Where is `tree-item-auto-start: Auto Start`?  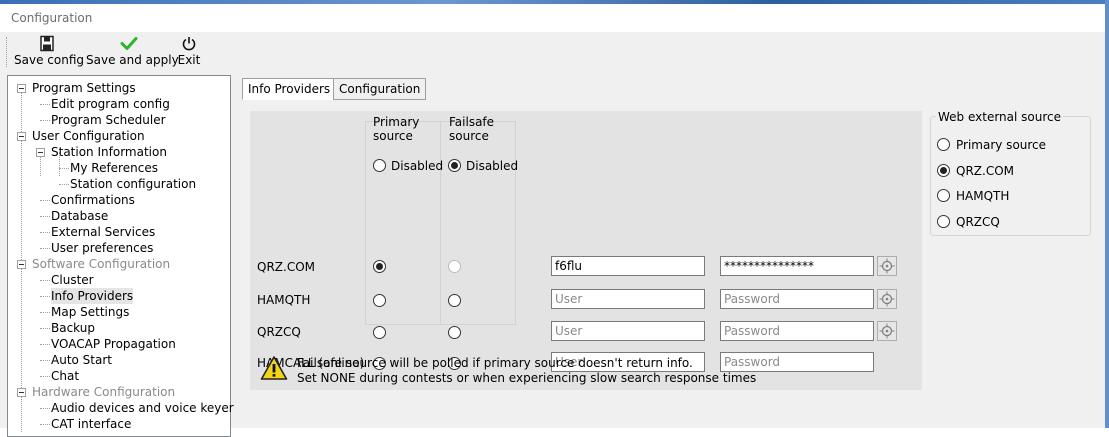 tree-item-auto-start: Auto Start is located at coordinates (81, 360).